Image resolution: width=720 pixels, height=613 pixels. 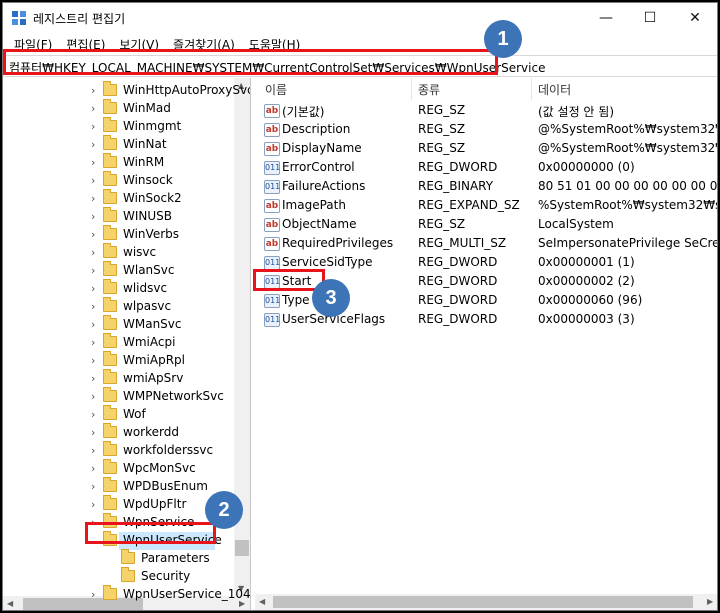 I want to click on value-row: ab (기본값) REG_SZ (값 설정 안 됨), so click(x=486, y=111).